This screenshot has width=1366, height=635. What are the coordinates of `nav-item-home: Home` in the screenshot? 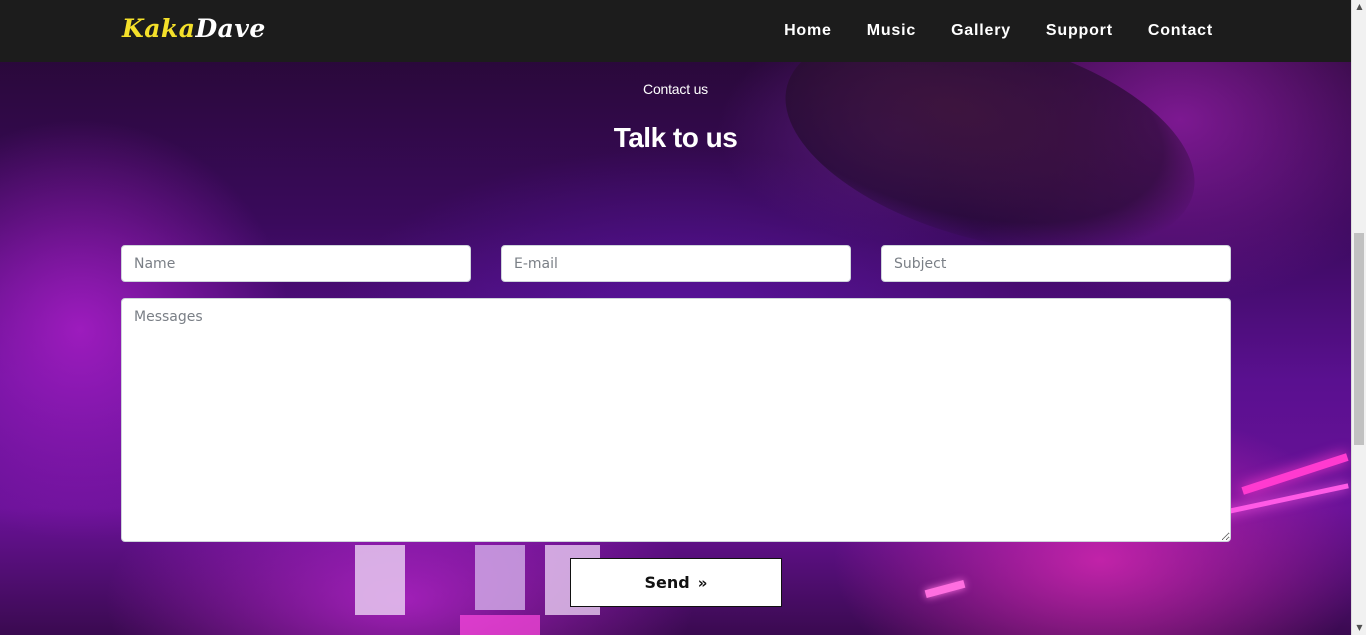 It's located at (808, 31).